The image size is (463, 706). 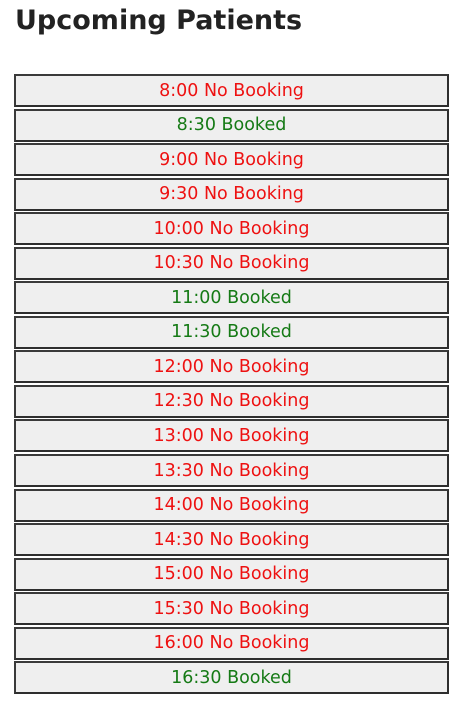 I want to click on slot-button-0830: 8:30 Booked, so click(x=231, y=125).